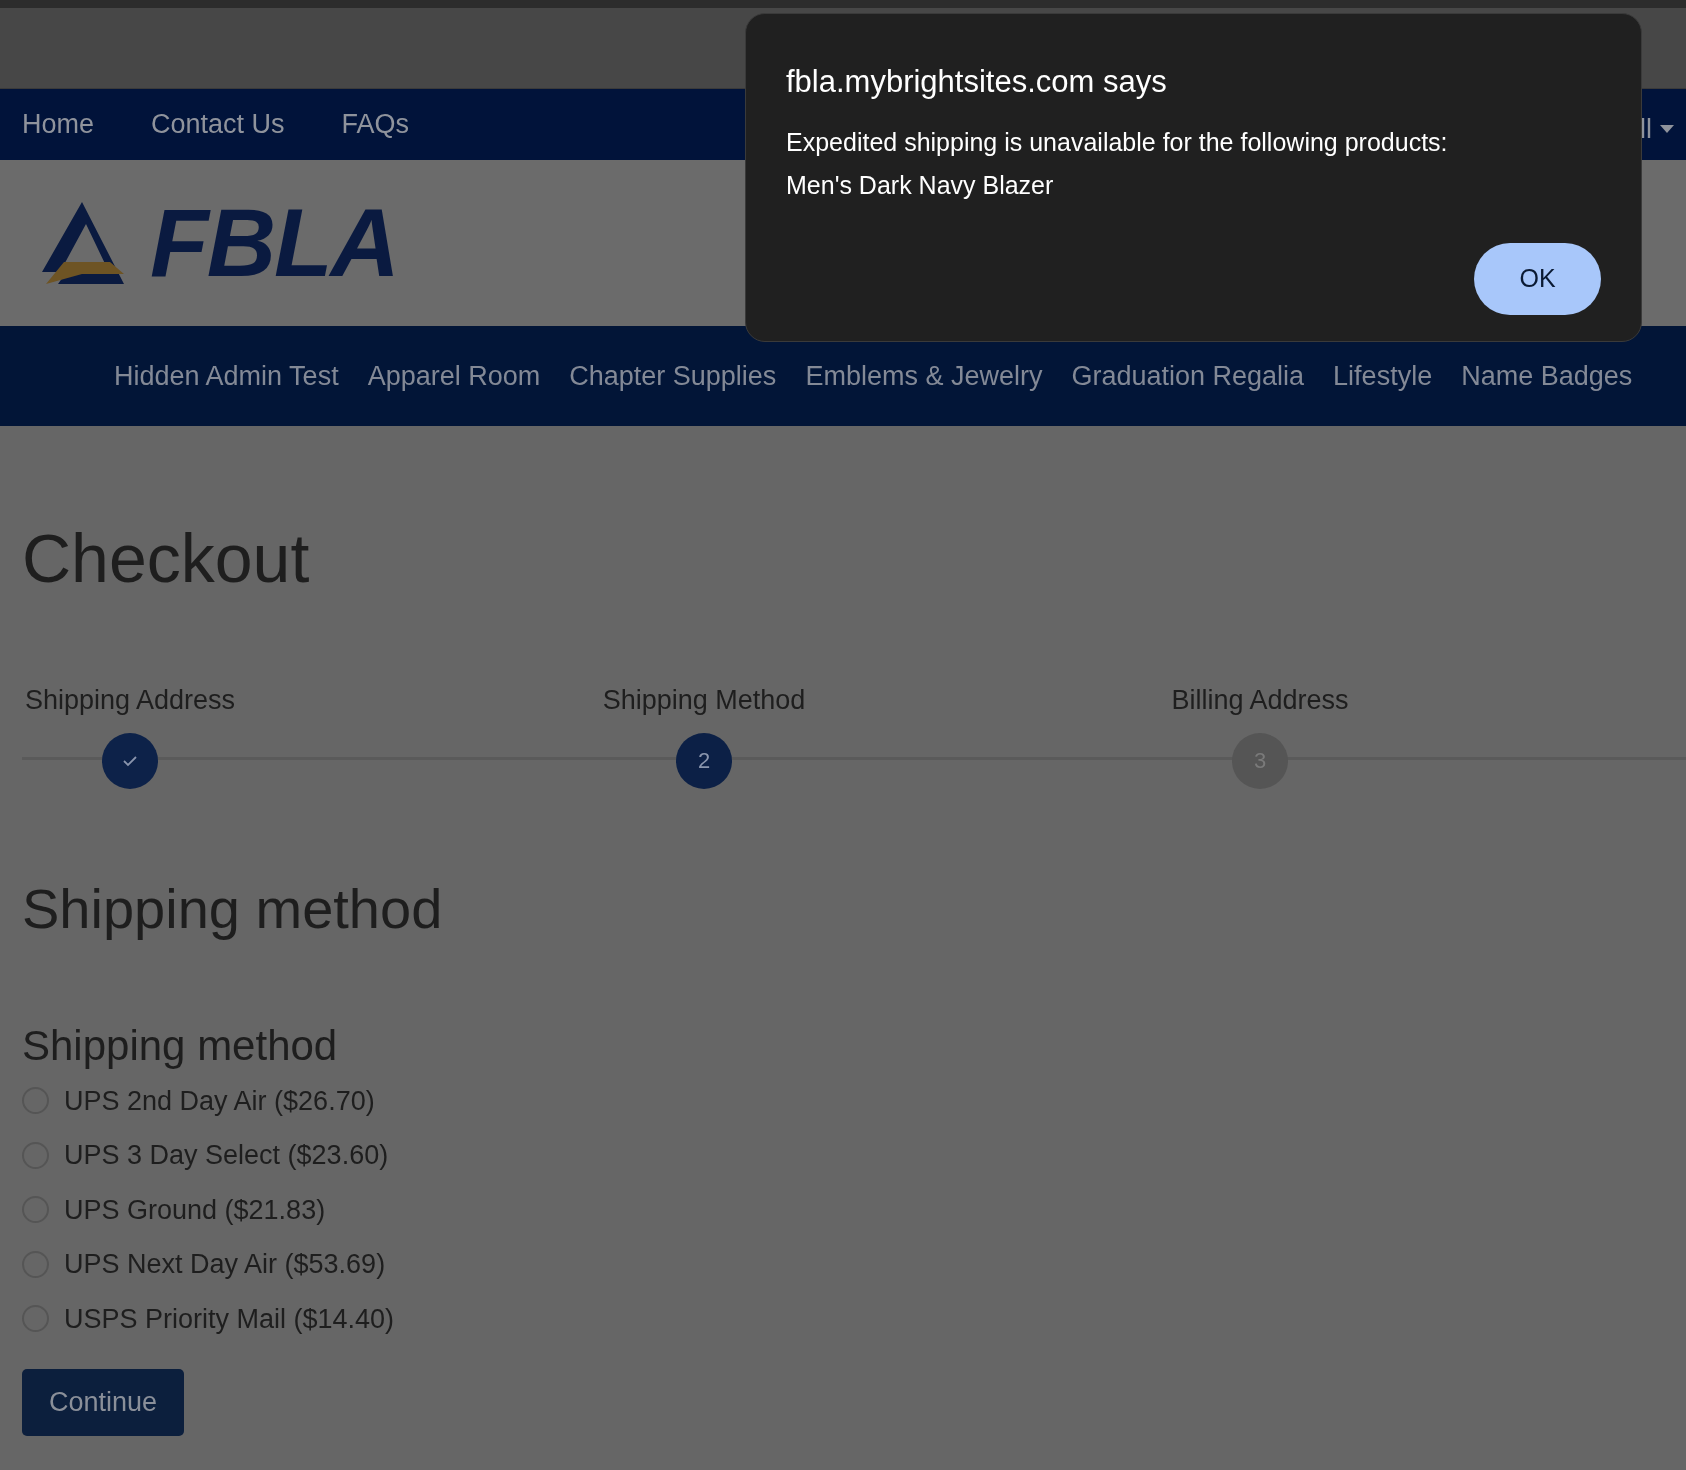  Describe the element at coordinates (219, 1101) in the screenshot. I see `option-label: UPS 2nd Day Air ($26.70)` at that location.